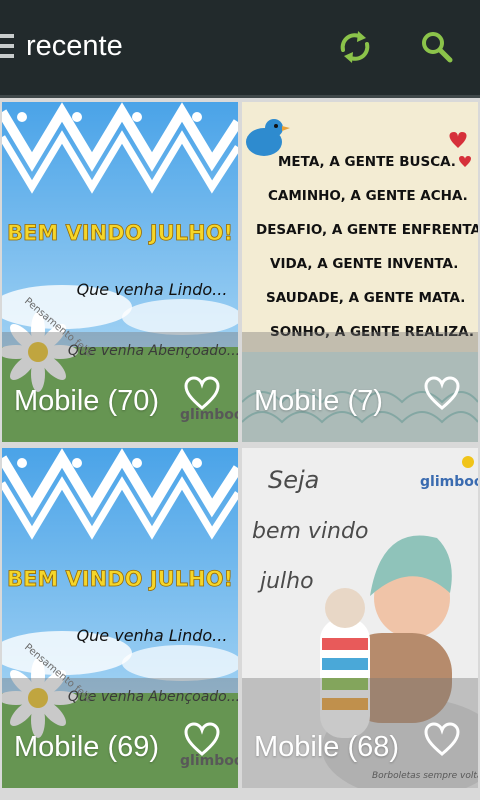 This screenshot has width=480, height=800. What do you see at coordinates (367, 230) in the screenshot?
I see `svg-text: DESAFIO, A GENTE ENFRENTA.` at bounding box center [367, 230].